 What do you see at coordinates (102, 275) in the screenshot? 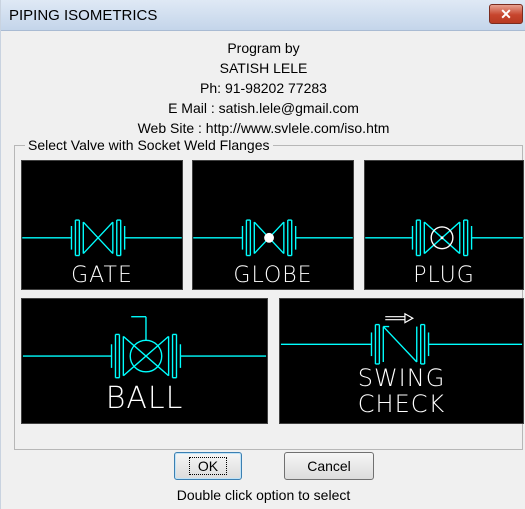
I see `valve-label-gate: GATE` at bounding box center [102, 275].